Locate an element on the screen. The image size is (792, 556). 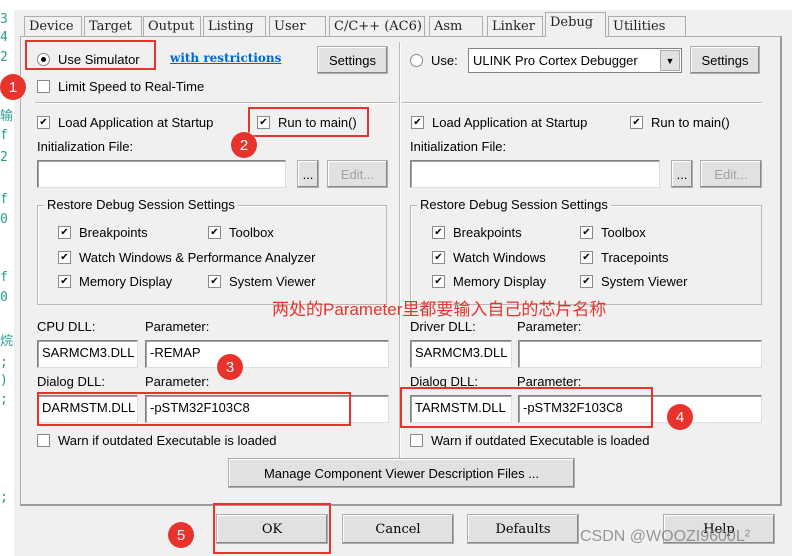
group-title: Restore Debug Session Settings is located at coordinates (514, 204).